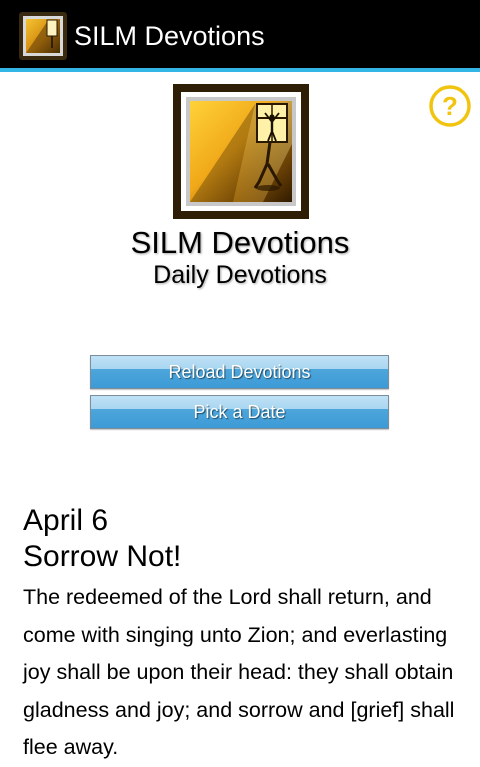  What do you see at coordinates (240, 242) in the screenshot?
I see `page-title: SILM Devotions` at bounding box center [240, 242].